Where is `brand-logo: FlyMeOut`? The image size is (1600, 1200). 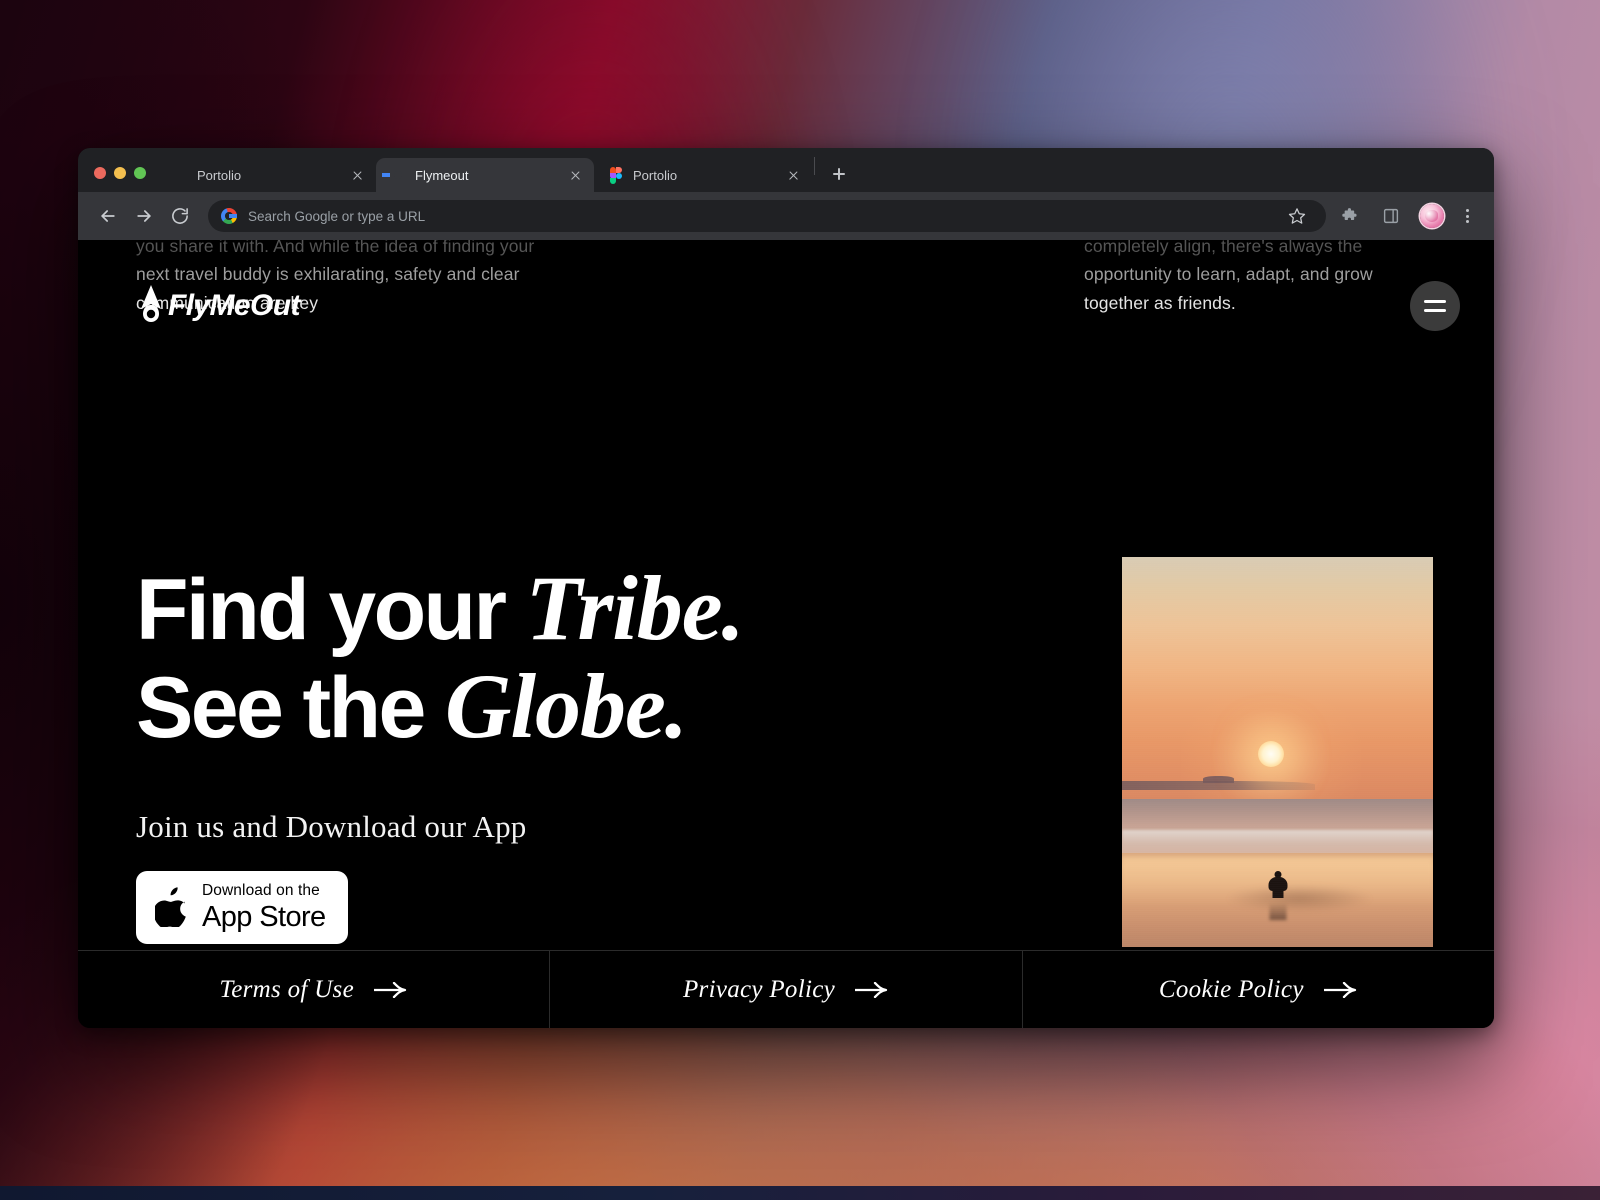
brand-logo: FlyMeOut is located at coordinates (218, 306).